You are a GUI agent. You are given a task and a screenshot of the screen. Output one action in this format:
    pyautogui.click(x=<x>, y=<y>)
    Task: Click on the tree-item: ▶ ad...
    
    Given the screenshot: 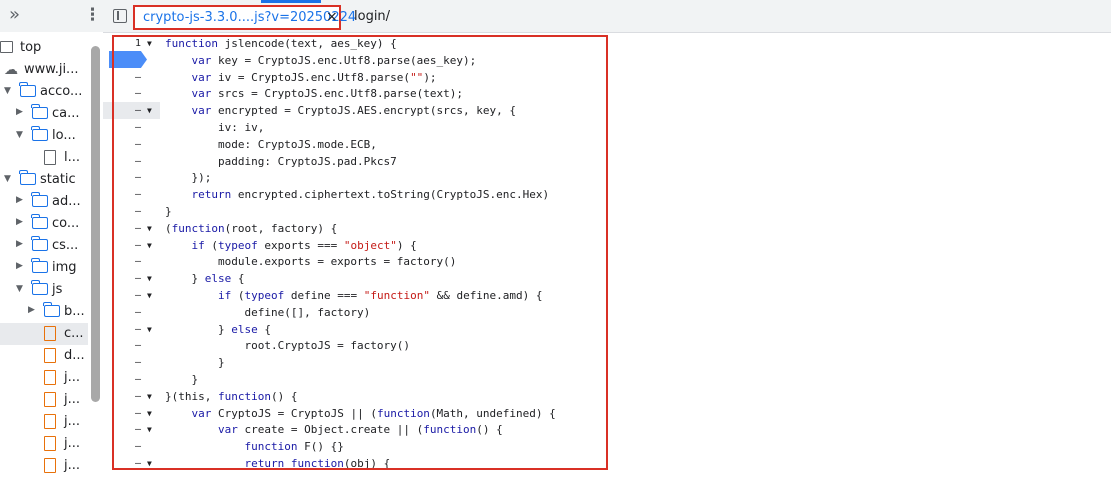 What is the action you would take?
    pyautogui.click(x=50, y=202)
    